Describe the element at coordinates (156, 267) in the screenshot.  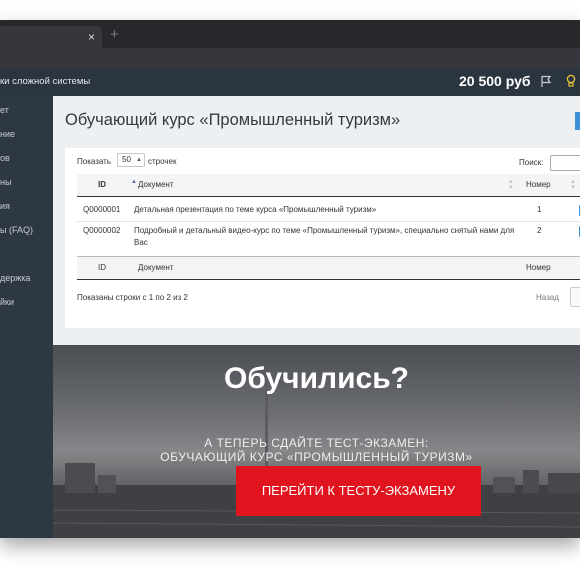
I see `column-footer-document: Документ` at that location.